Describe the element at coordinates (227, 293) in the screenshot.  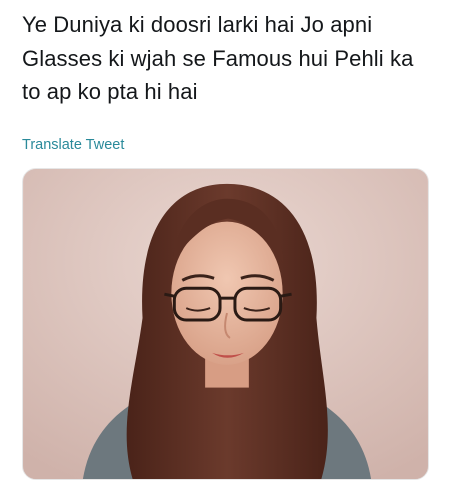
I see `face-shape` at that location.